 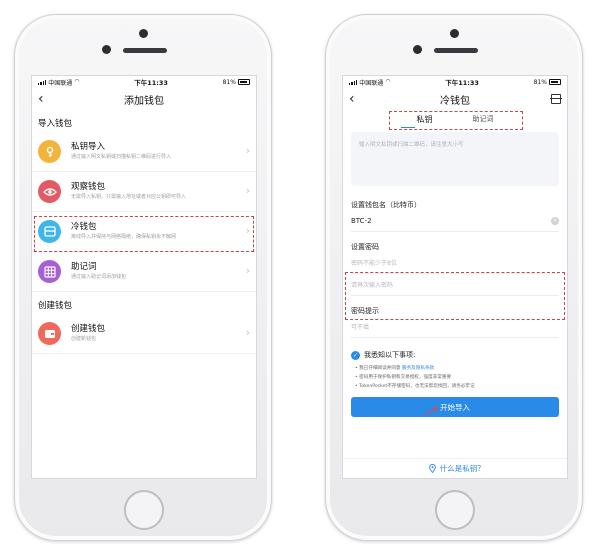 I want to click on wallet-name-value: BTC-2, so click(x=361, y=220).